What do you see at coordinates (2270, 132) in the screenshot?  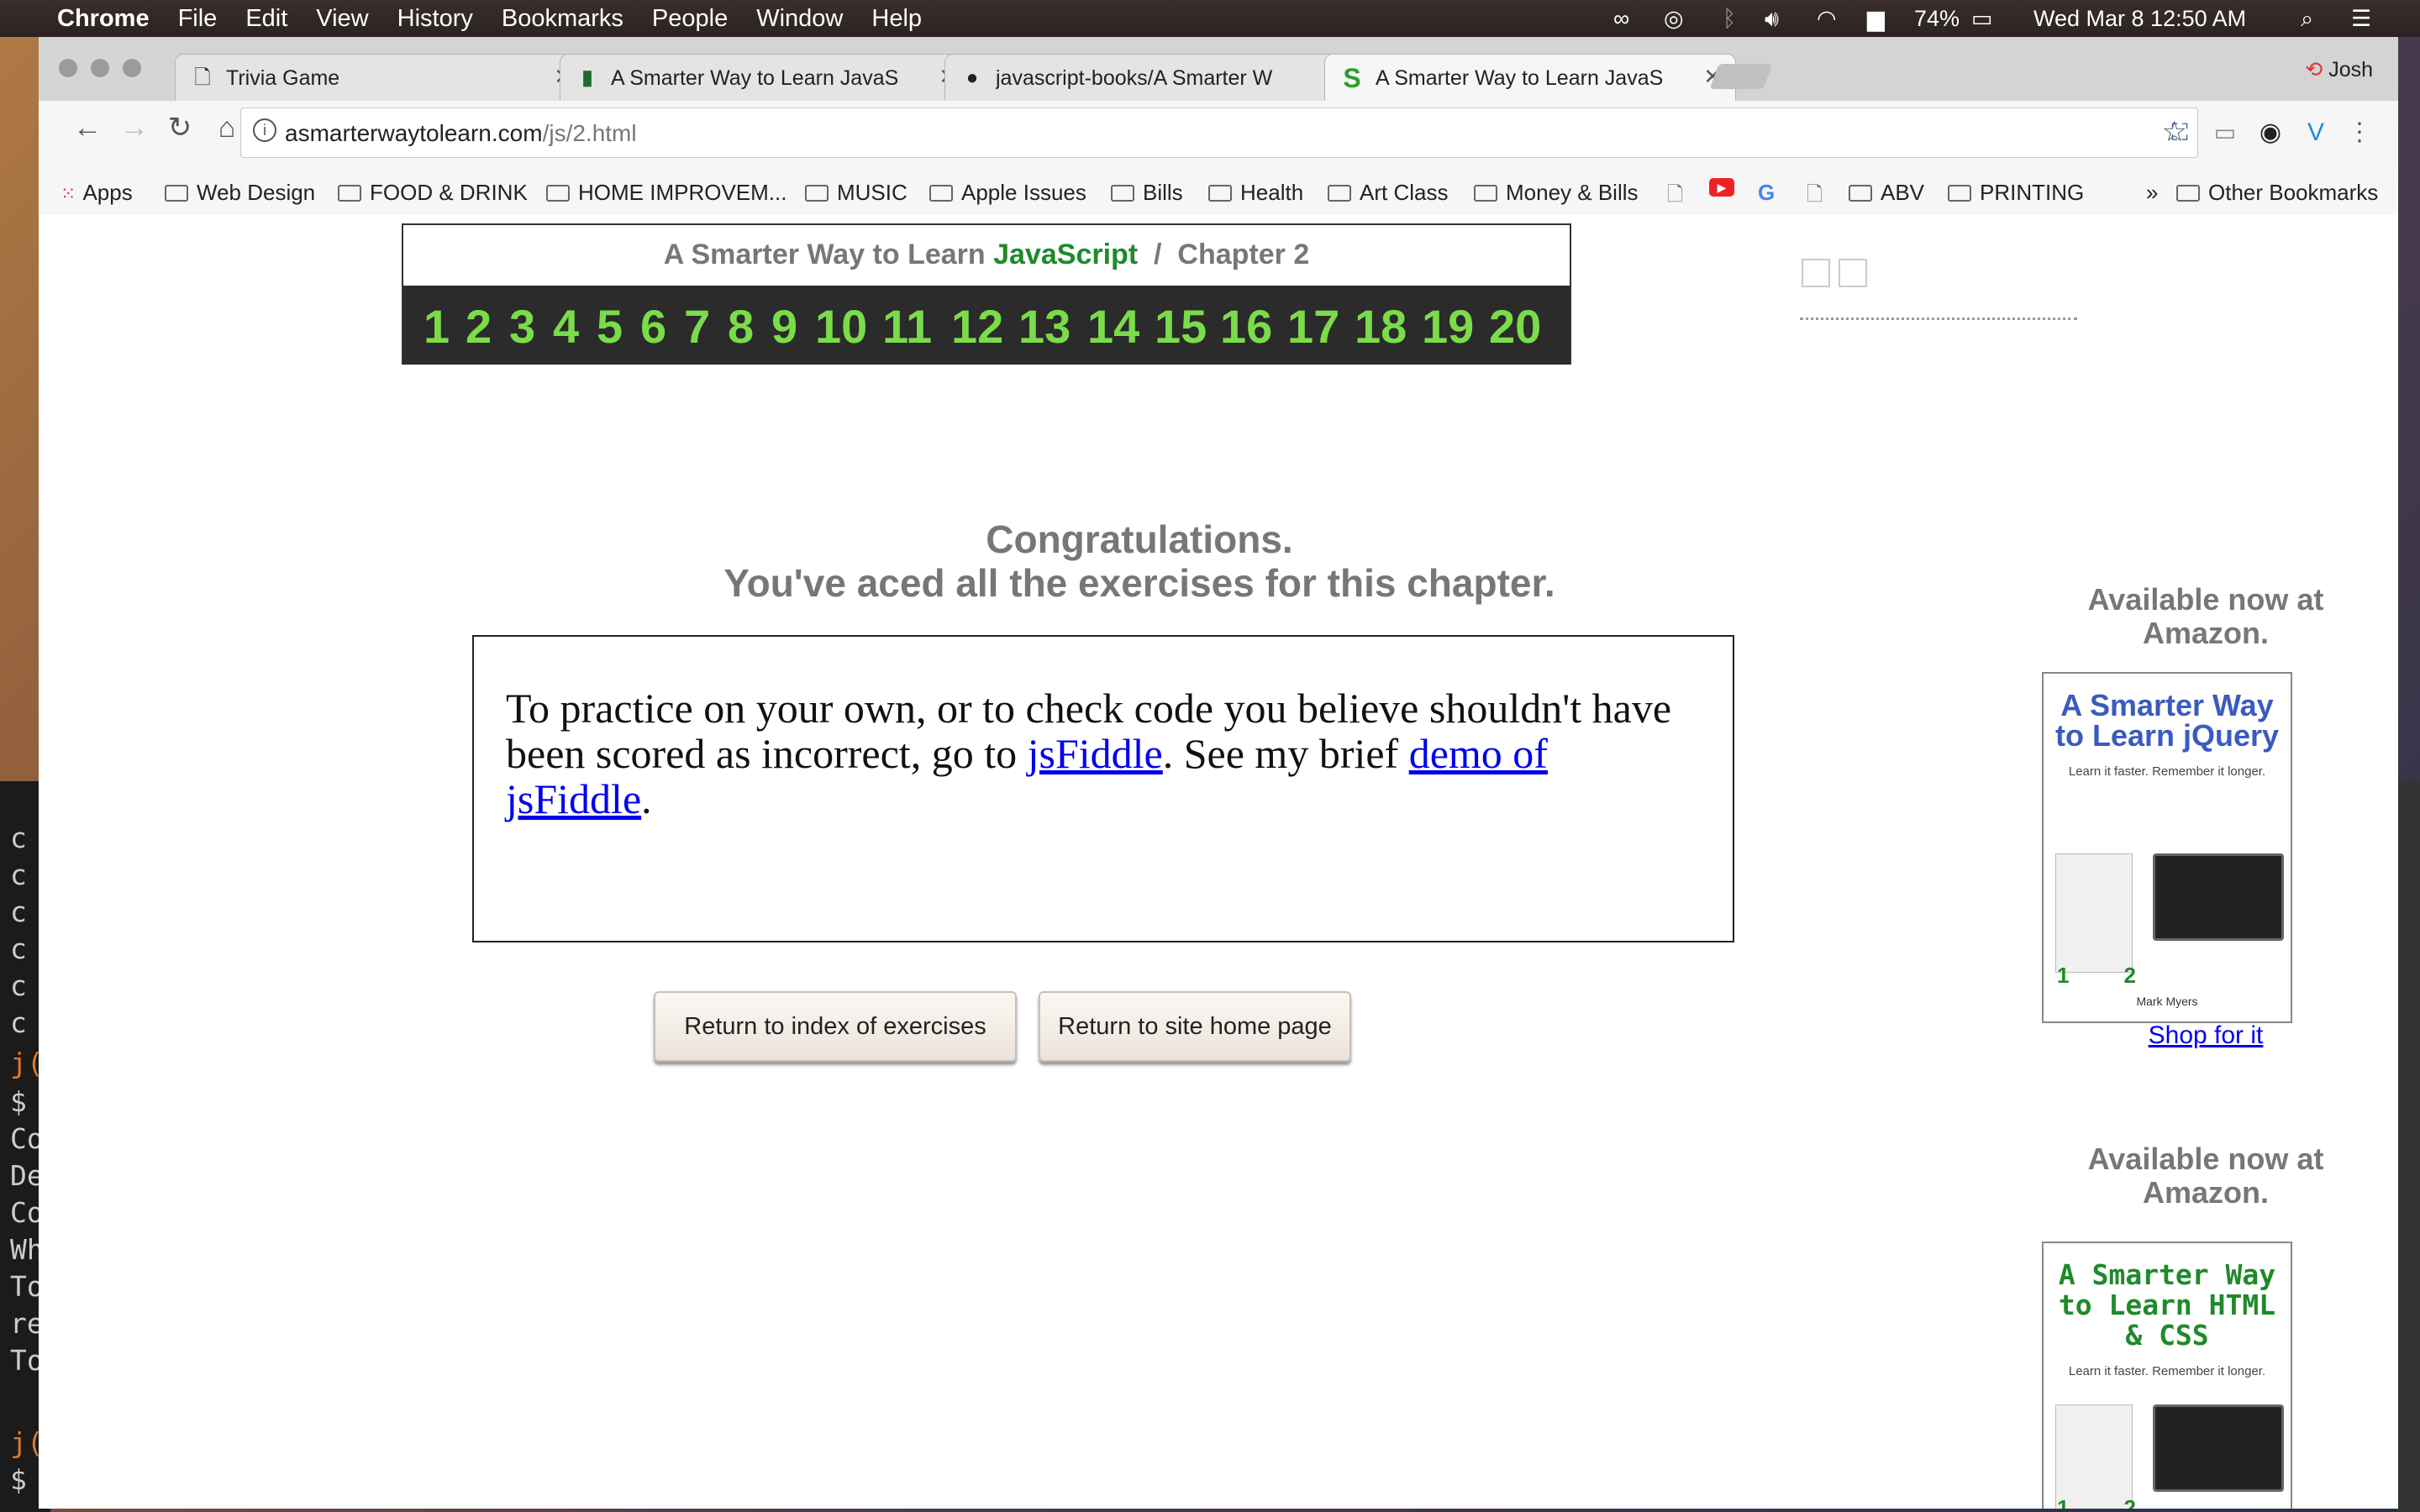 I see `extension-color-picker-icon: ◉` at bounding box center [2270, 132].